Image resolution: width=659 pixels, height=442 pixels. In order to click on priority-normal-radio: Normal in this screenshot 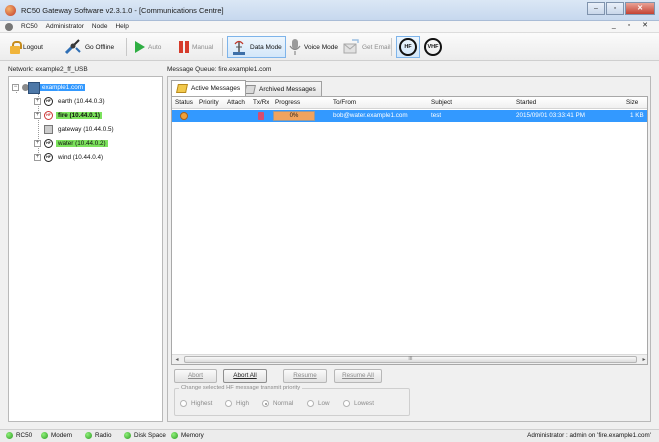, I will do `click(277, 403)`.